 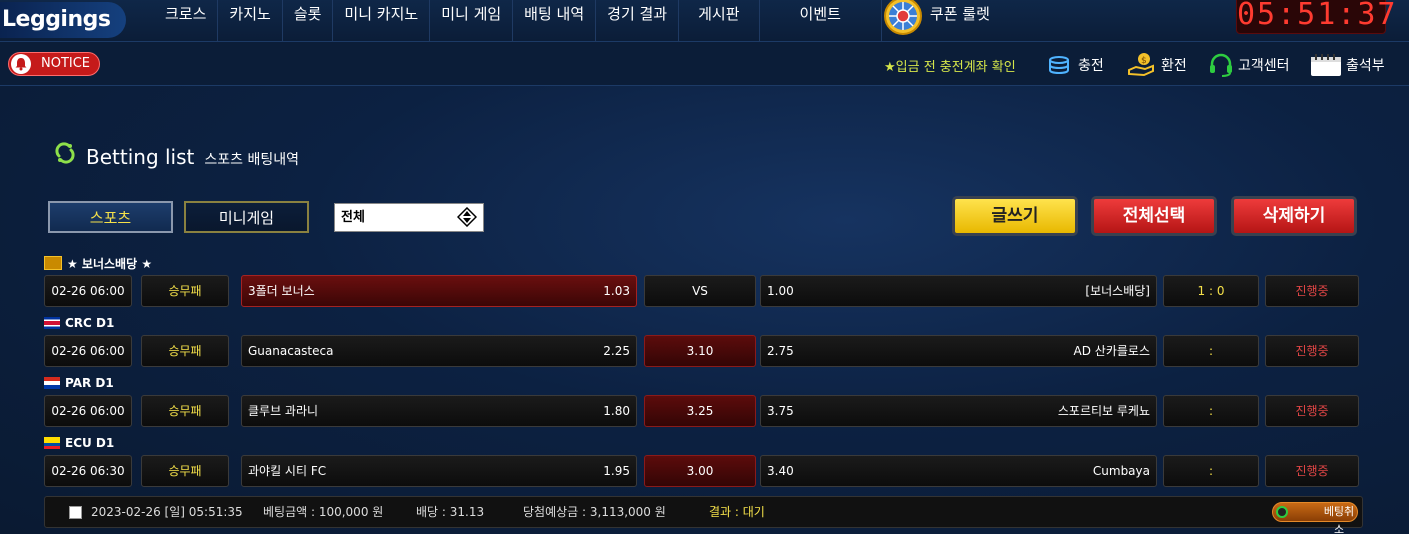 I want to click on paraguay-flag-icon, so click(x=52, y=383).